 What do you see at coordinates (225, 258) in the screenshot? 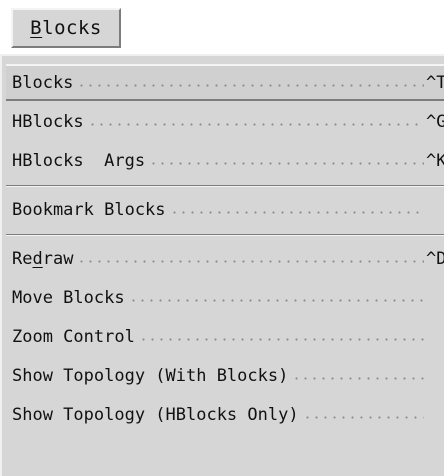
I see `menu-item-redraw: Redraw ^D` at bounding box center [225, 258].